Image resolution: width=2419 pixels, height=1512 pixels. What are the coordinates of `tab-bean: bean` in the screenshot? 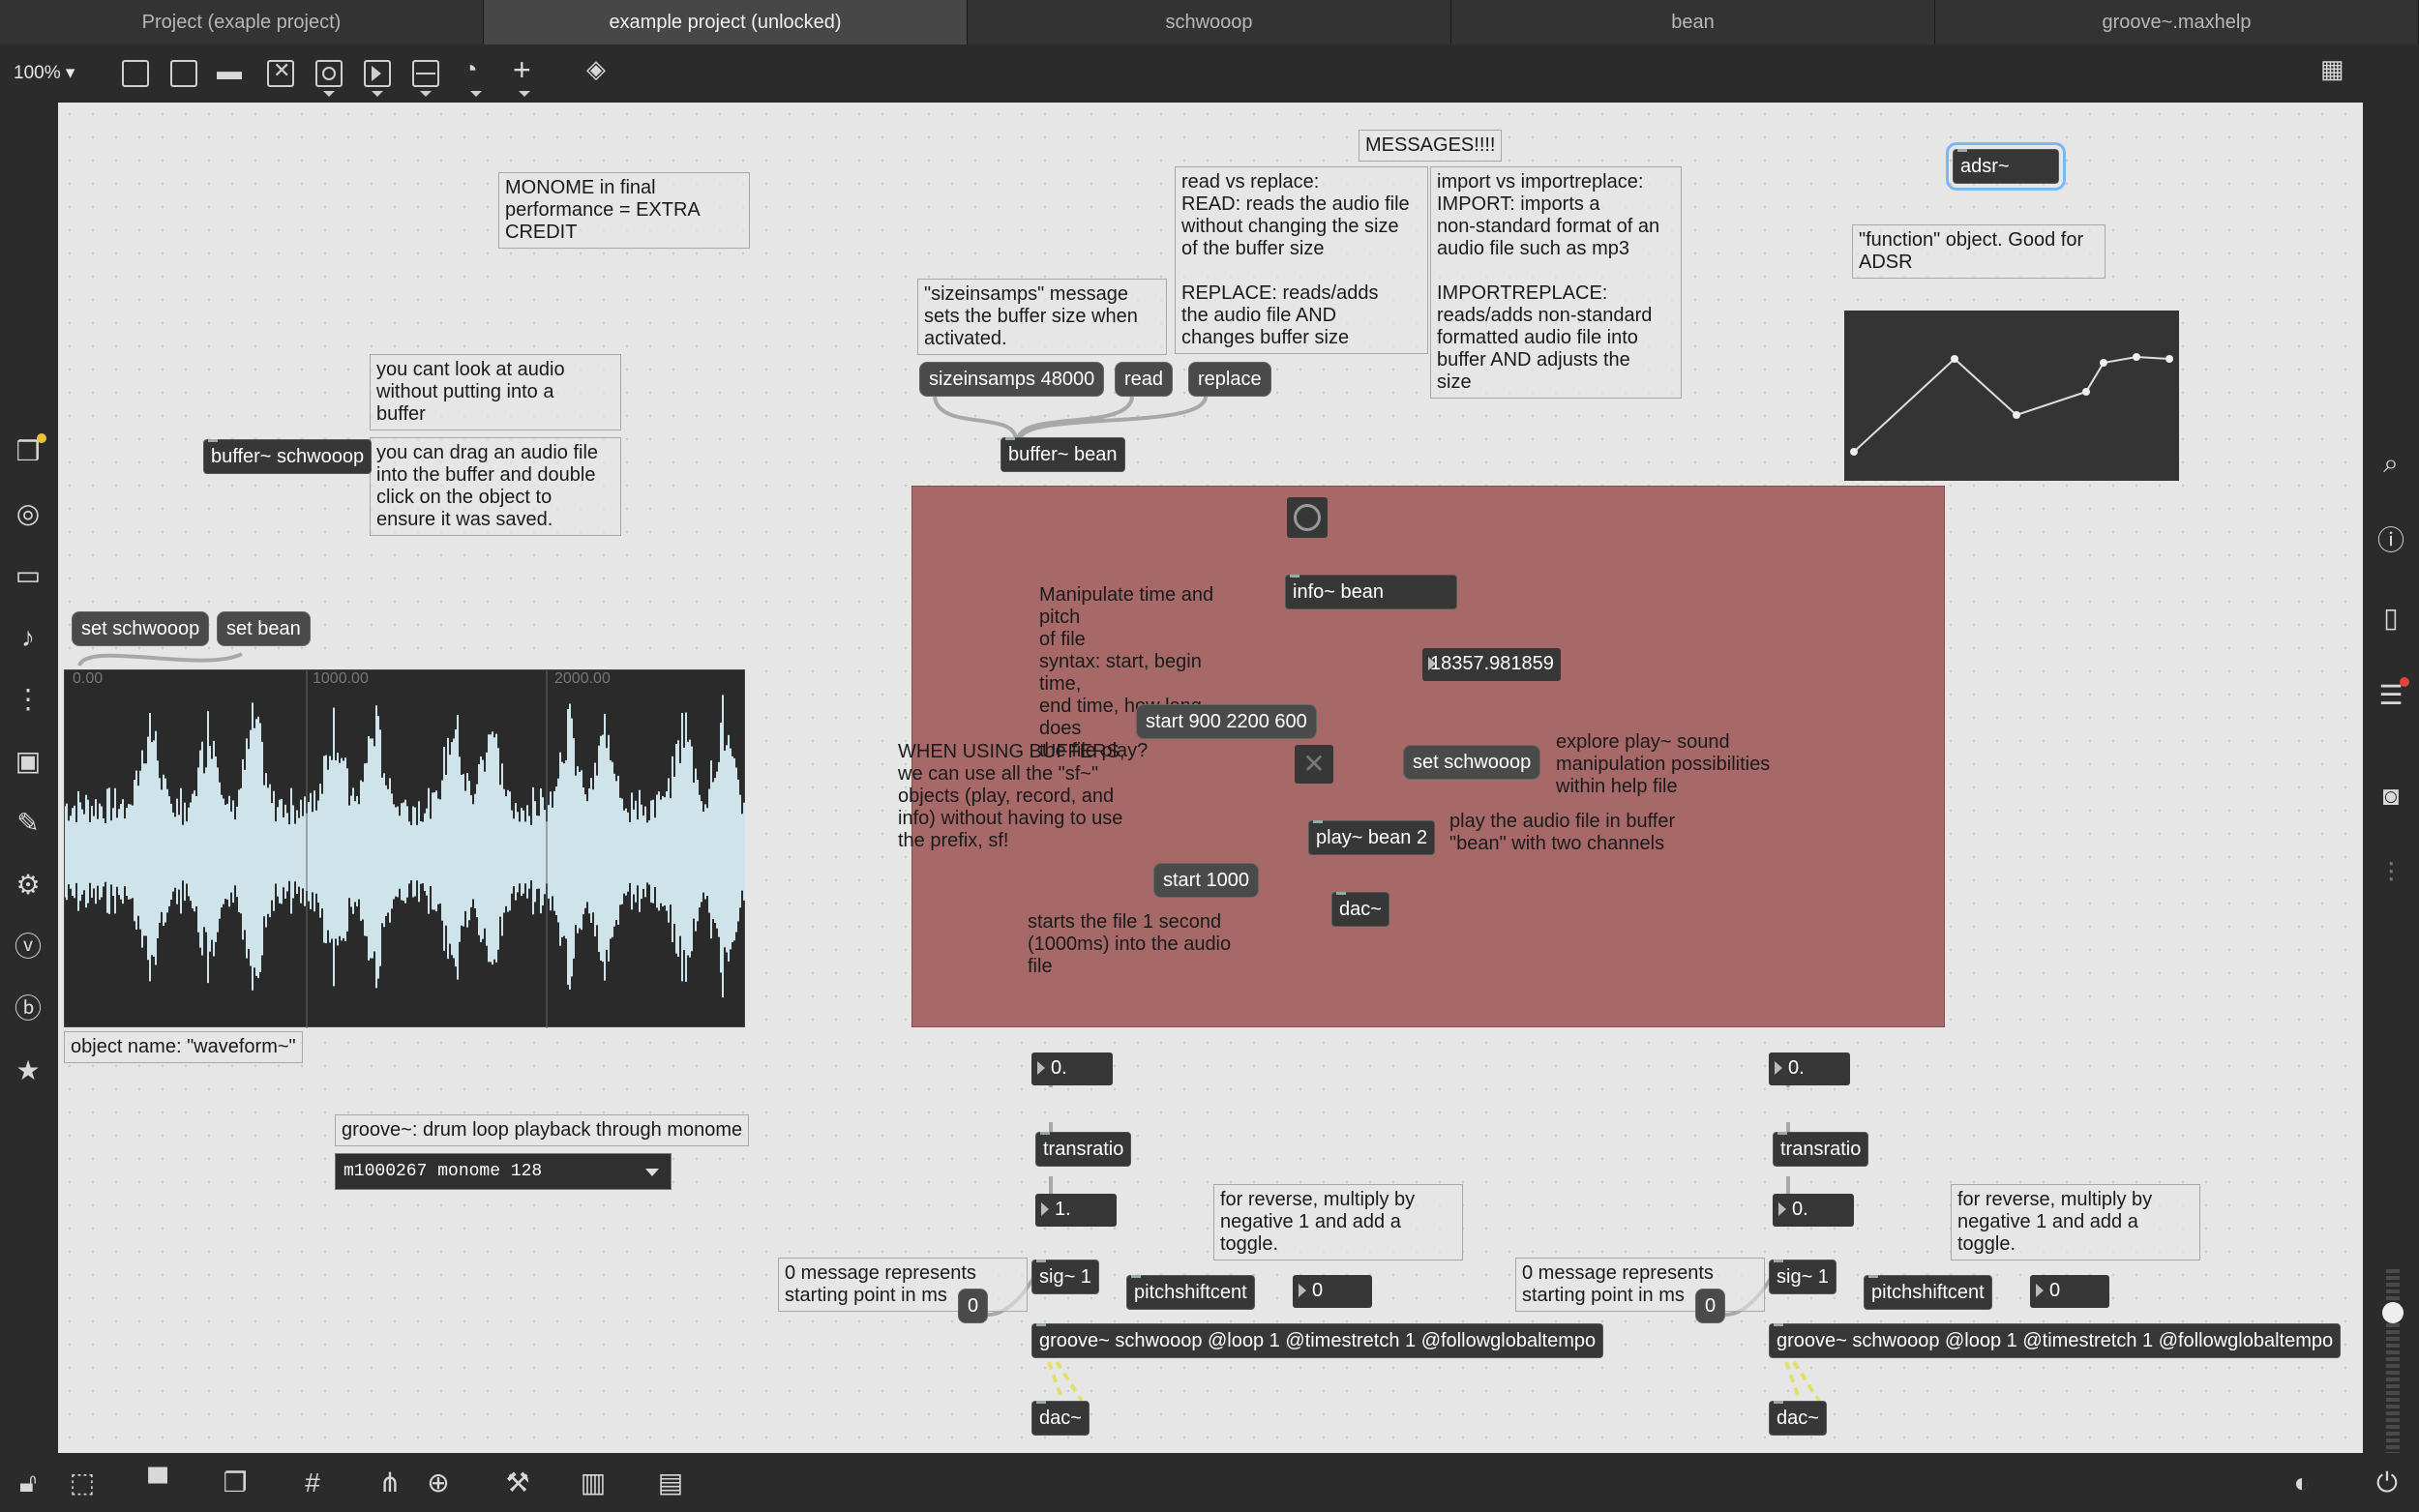 It's located at (1693, 22).